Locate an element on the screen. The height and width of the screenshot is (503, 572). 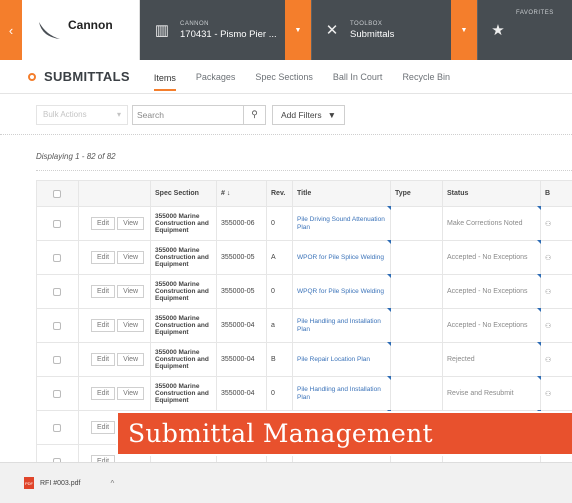
favorites-menu: ★ FAVORITES is located at coordinates (525, 30).